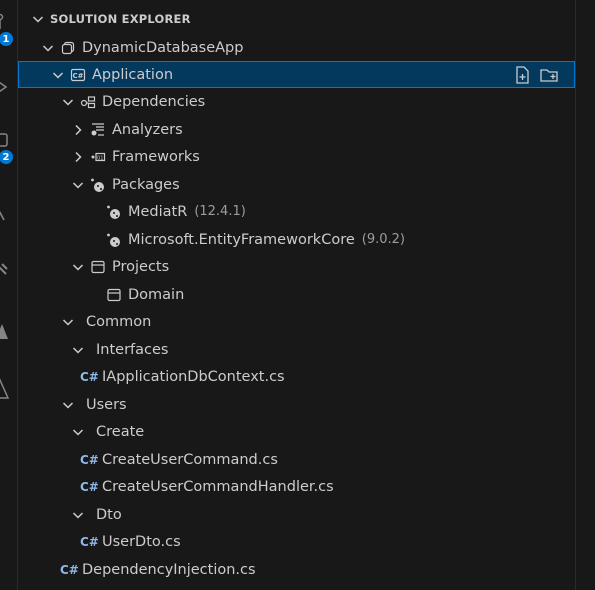  I want to click on svg-text: 01, so click(100, 158).